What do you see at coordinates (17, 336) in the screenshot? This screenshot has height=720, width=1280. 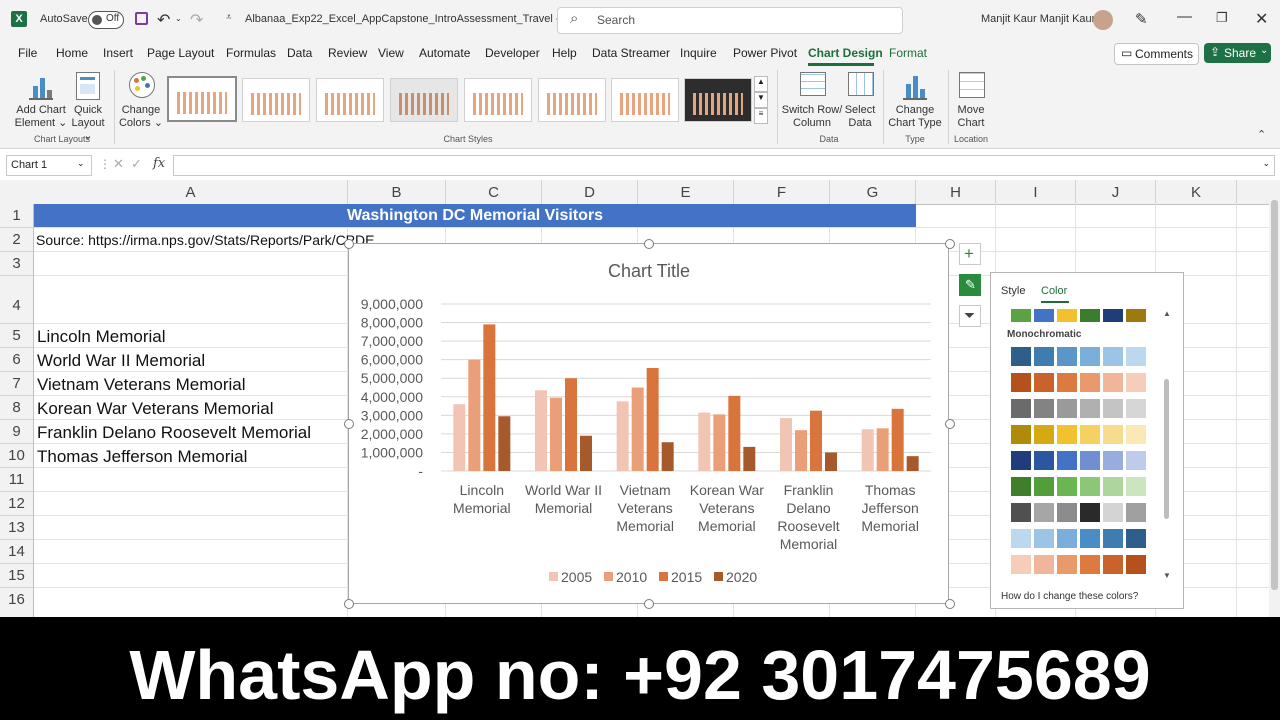 I see `row-header: 5` at bounding box center [17, 336].